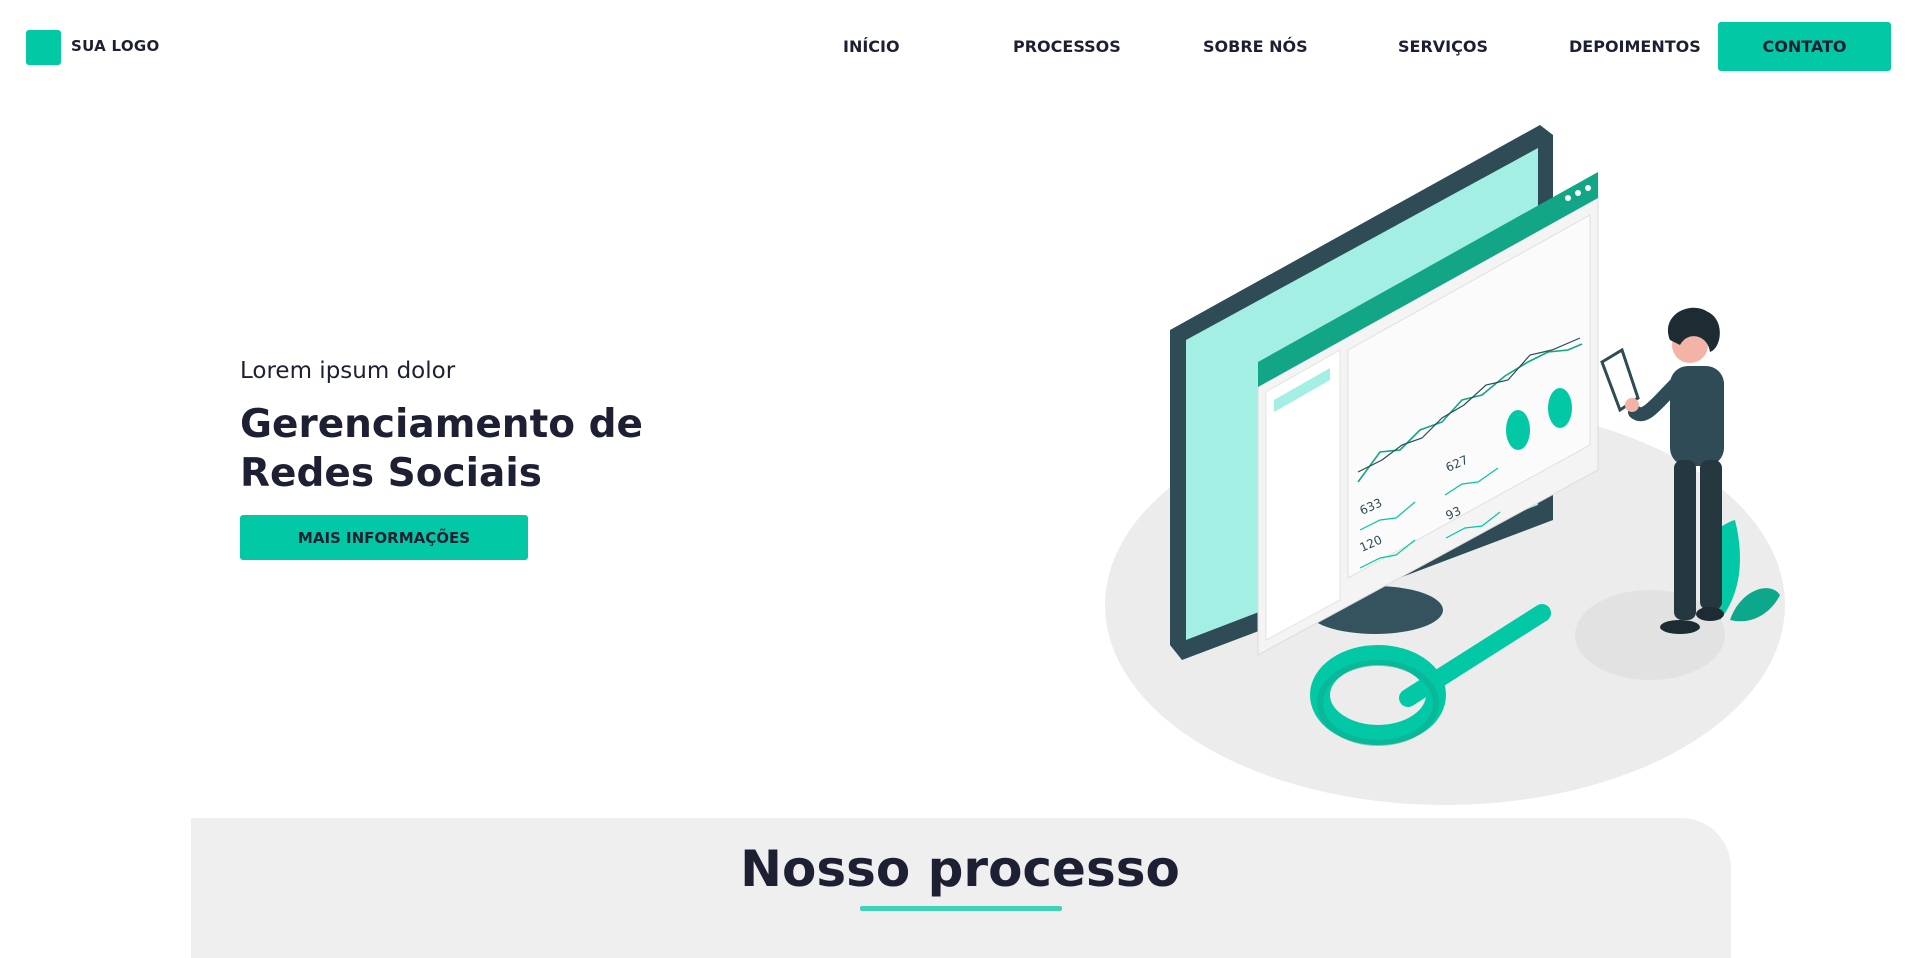  I want to click on nav-link-servicos: SERVIÇOS, so click(1443, 46).